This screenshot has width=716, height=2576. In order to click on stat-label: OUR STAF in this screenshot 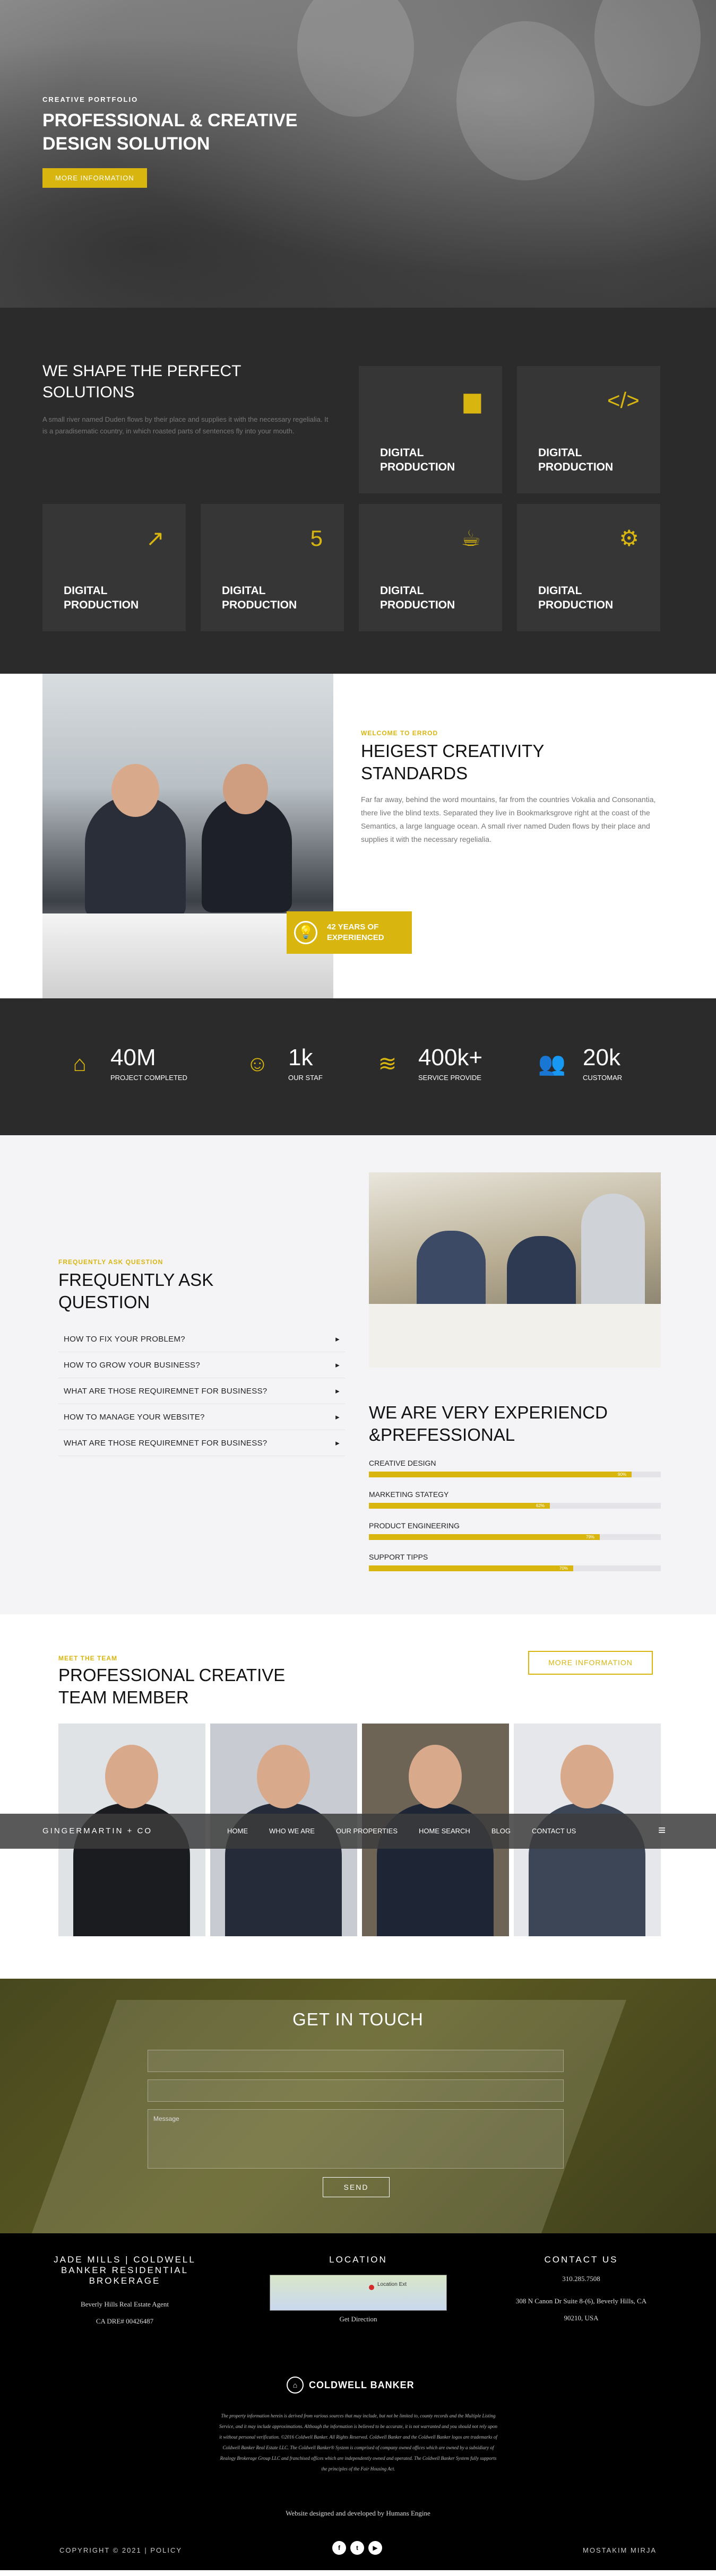, I will do `click(305, 1078)`.